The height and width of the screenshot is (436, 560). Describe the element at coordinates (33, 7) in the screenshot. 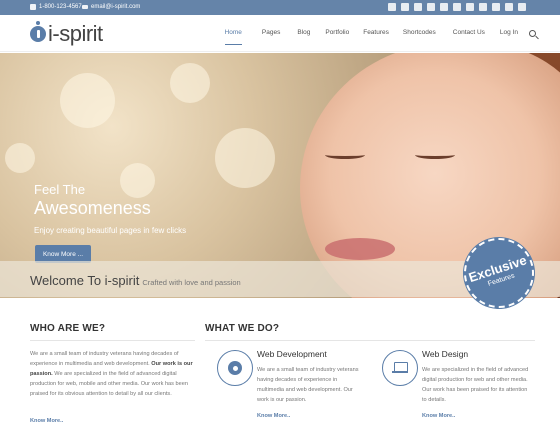

I see `phone-icon` at that location.